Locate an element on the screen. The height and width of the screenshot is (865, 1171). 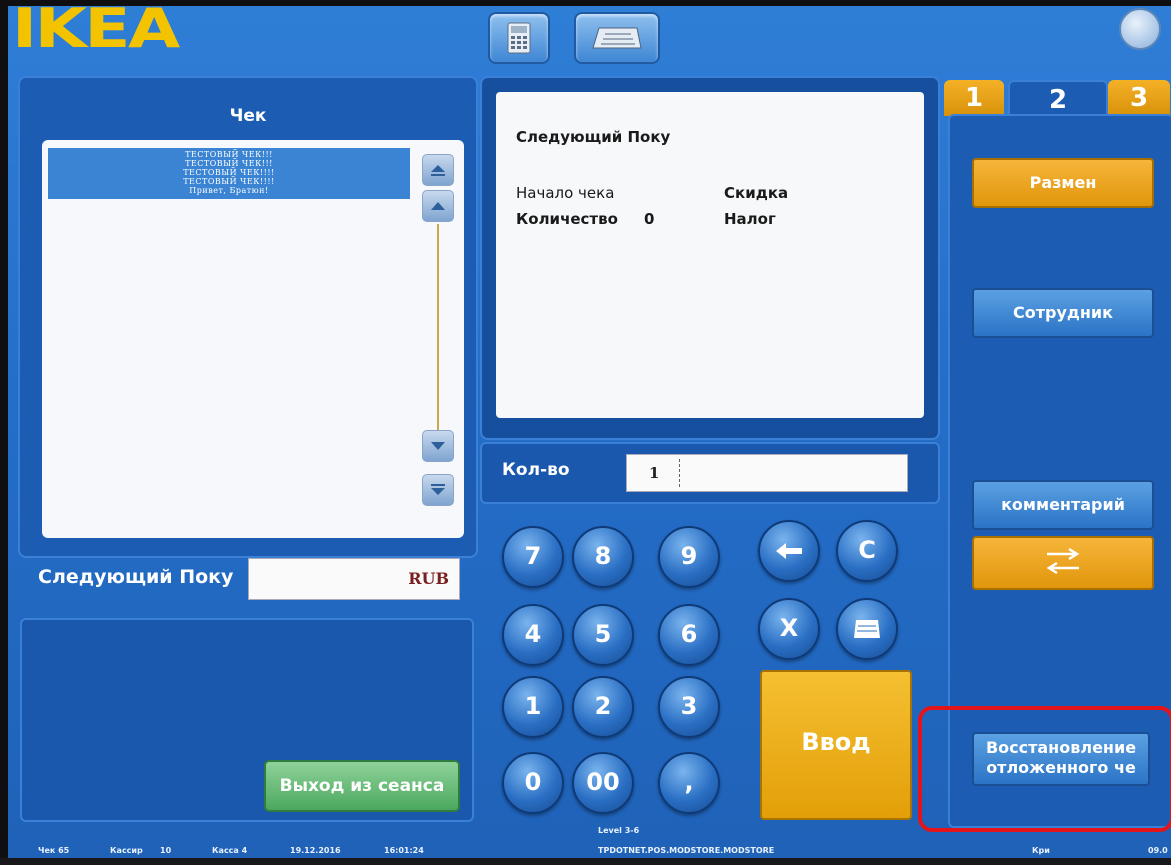
scroll-bottom-button is located at coordinates (438, 490).